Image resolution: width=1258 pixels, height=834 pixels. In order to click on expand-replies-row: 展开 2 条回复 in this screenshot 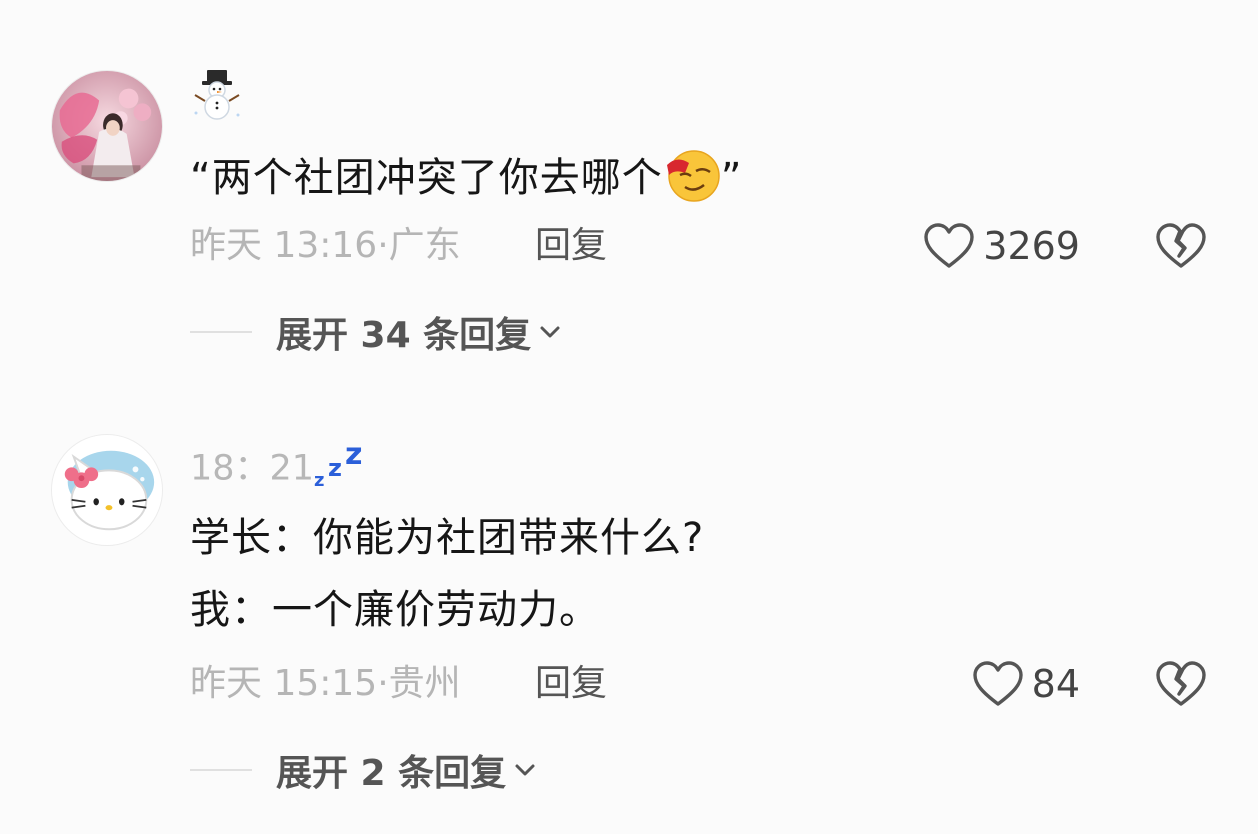, I will do `click(364, 771)`.